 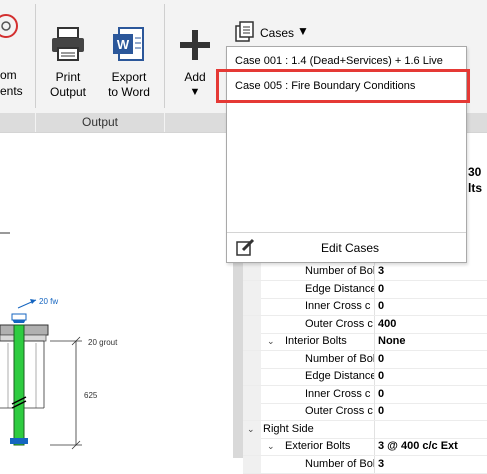 I want to click on add-button: Add ▼, so click(x=195, y=53).